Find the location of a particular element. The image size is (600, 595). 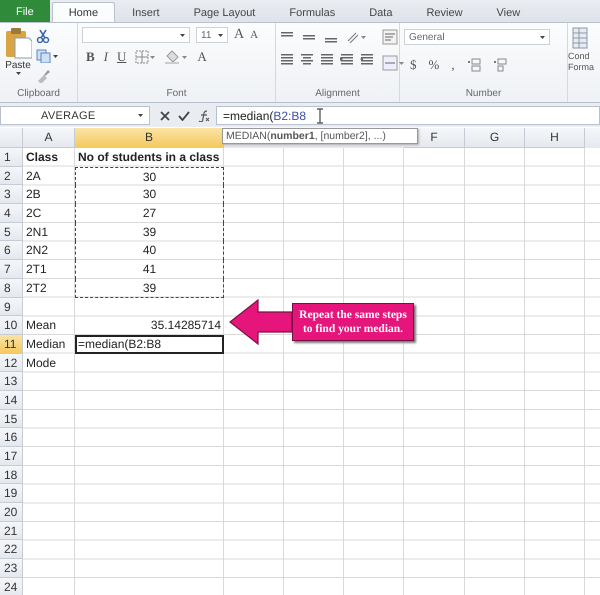

table-cell-text: 2T2 is located at coordinates (36, 288).